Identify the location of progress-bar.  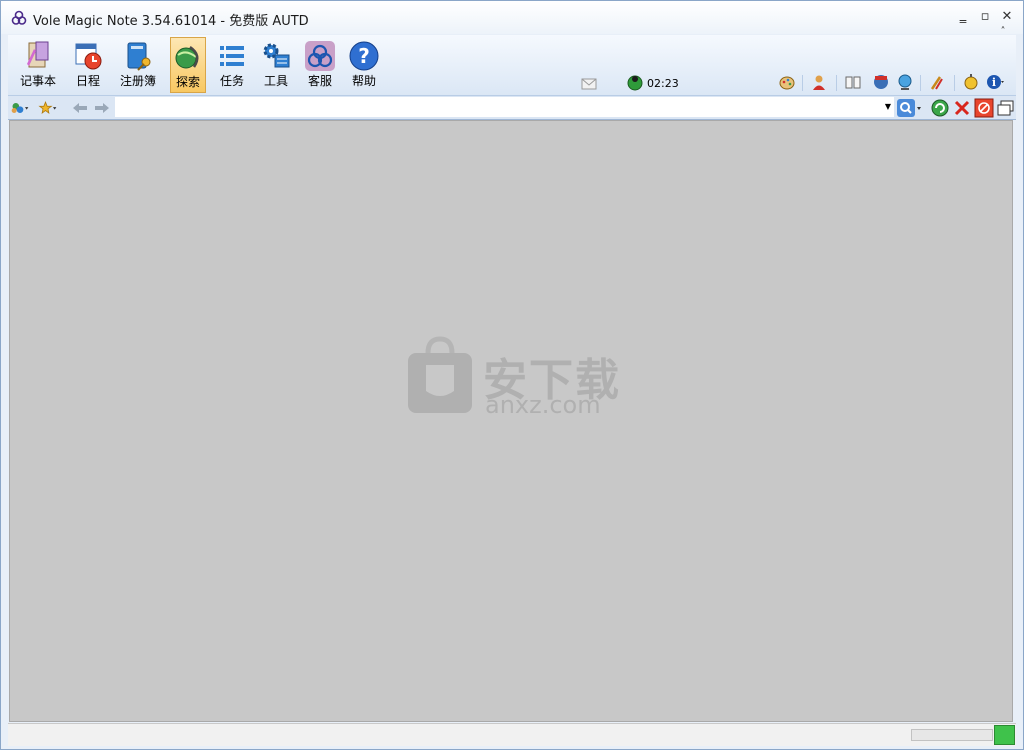
(952, 735).